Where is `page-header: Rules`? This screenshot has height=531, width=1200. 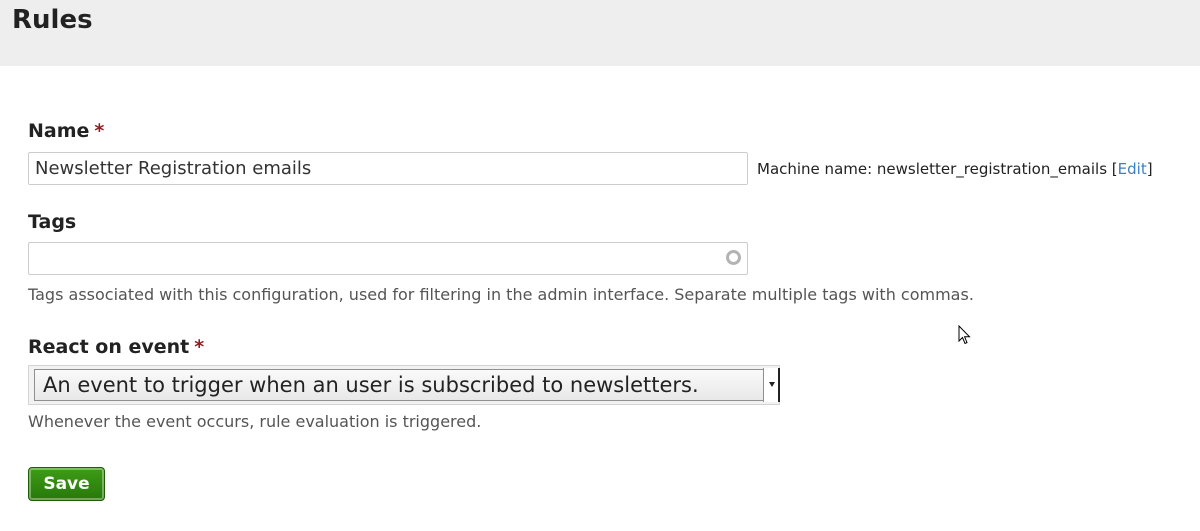 page-header: Rules is located at coordinates (600, 33).